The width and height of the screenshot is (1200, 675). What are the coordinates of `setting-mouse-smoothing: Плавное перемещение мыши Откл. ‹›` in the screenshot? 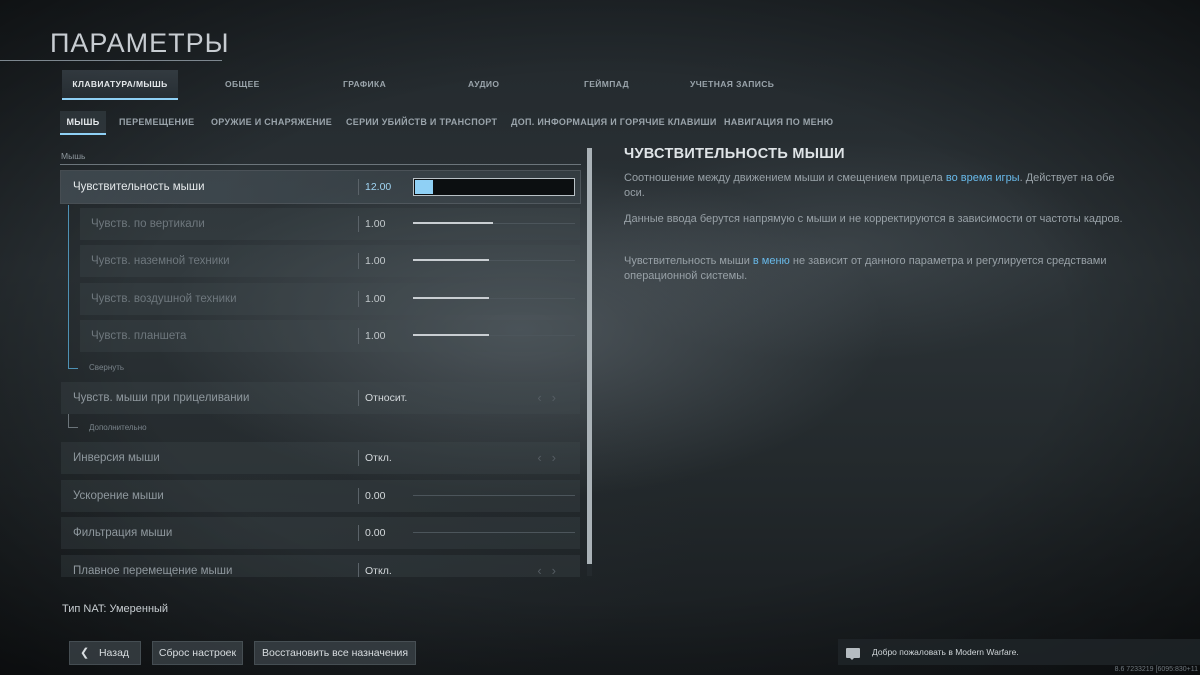 It's located at (320, 566).